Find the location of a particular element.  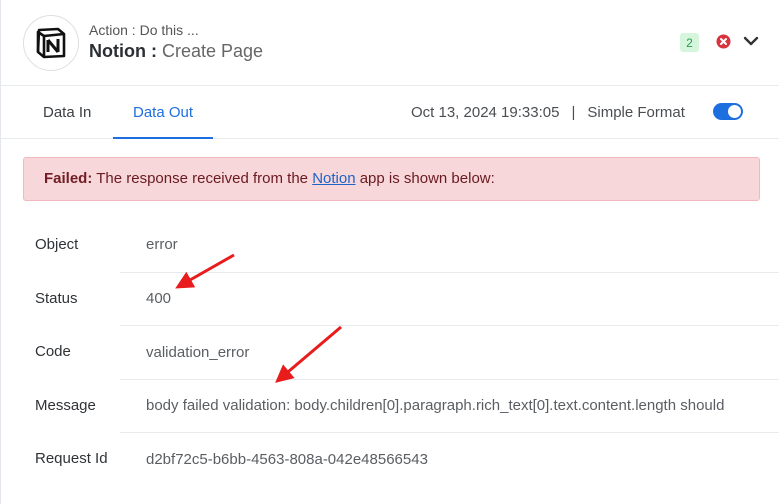

row-label: Status is located at coordinates (56, 298).